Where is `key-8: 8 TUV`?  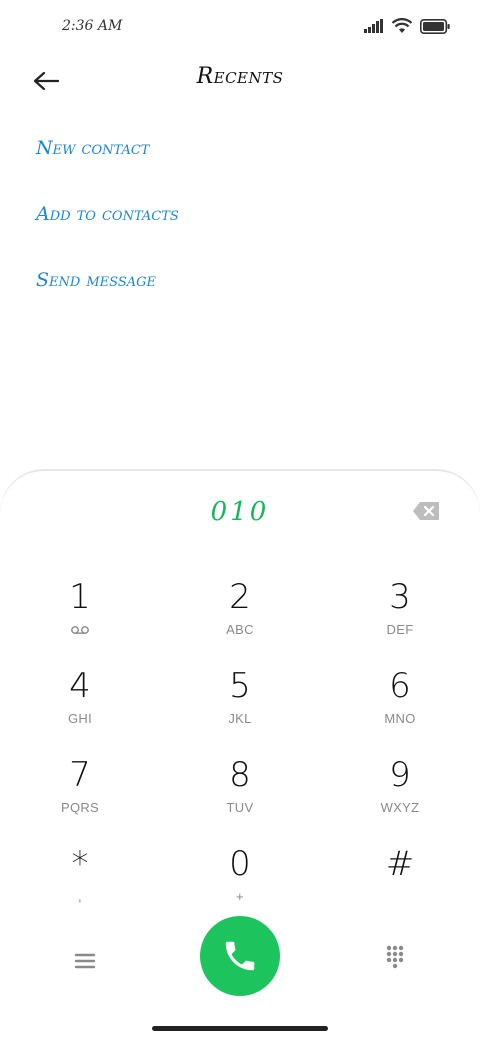 key-8: 8 TUV is located at coordinates (240, 793).